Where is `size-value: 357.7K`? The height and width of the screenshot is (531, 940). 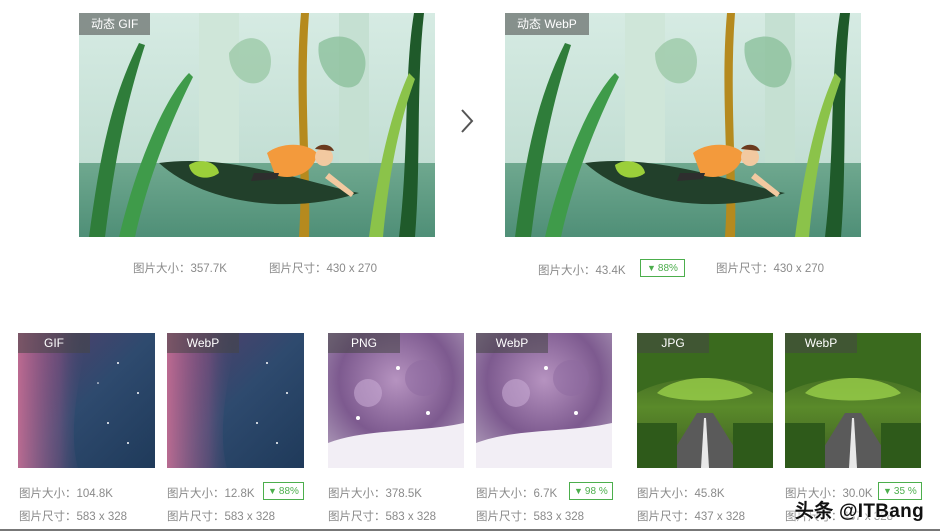
size-value: 357.7K is located at coordinates (208, 269).